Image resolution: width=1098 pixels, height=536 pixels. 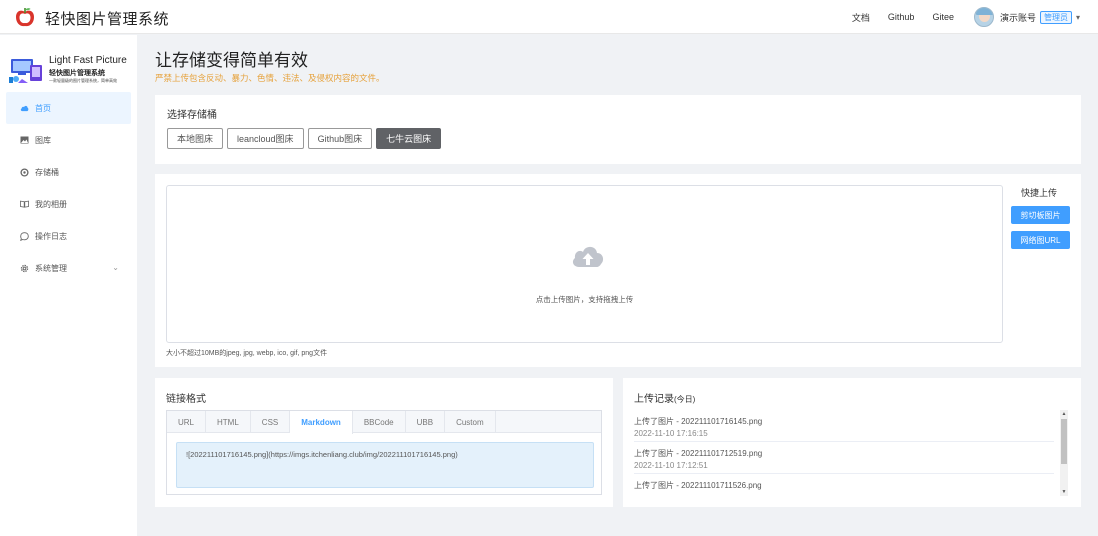 What do you see at coordinates (321, 422) in the screenshot?
I see `tab-markdown: Markdown` at bounding box center [321, 422].